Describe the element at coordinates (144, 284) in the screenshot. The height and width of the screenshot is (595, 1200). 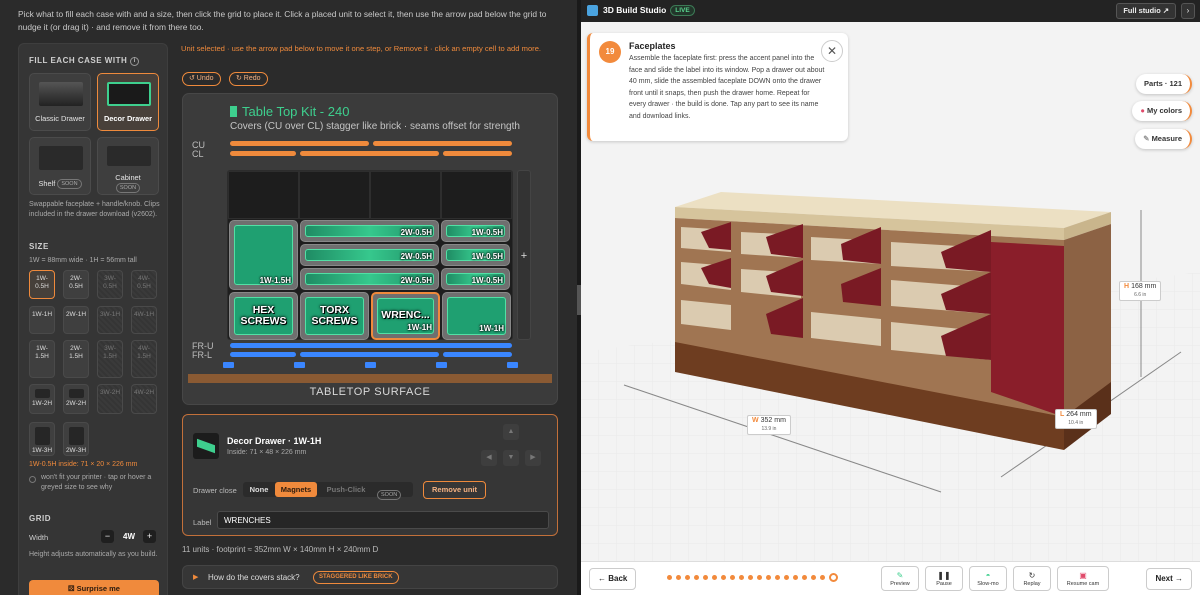
I see `size-option-4w-0.5h: 4W-0.5H` at that location.